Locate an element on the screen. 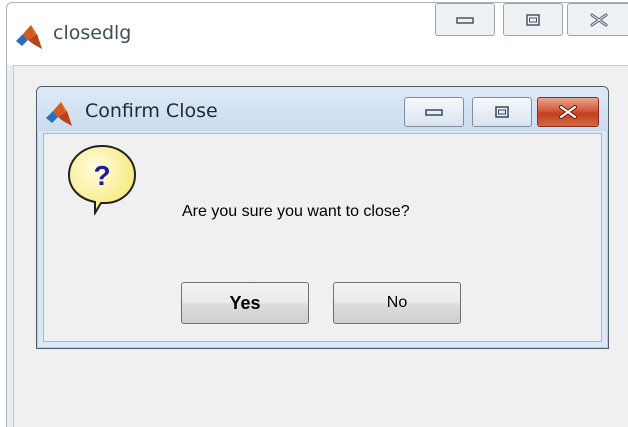 This screenshot has width=628, height=427. dialog-maximize-button is located at coordinates (502, 112).